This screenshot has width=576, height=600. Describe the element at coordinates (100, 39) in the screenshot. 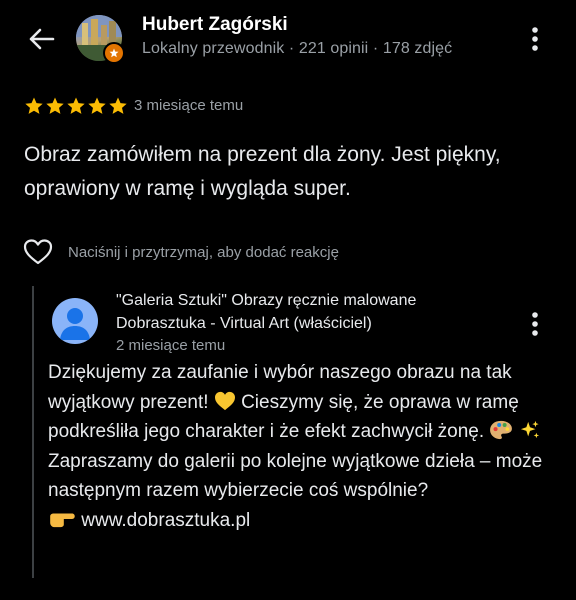

I see `reviewer-avatar` at that location.